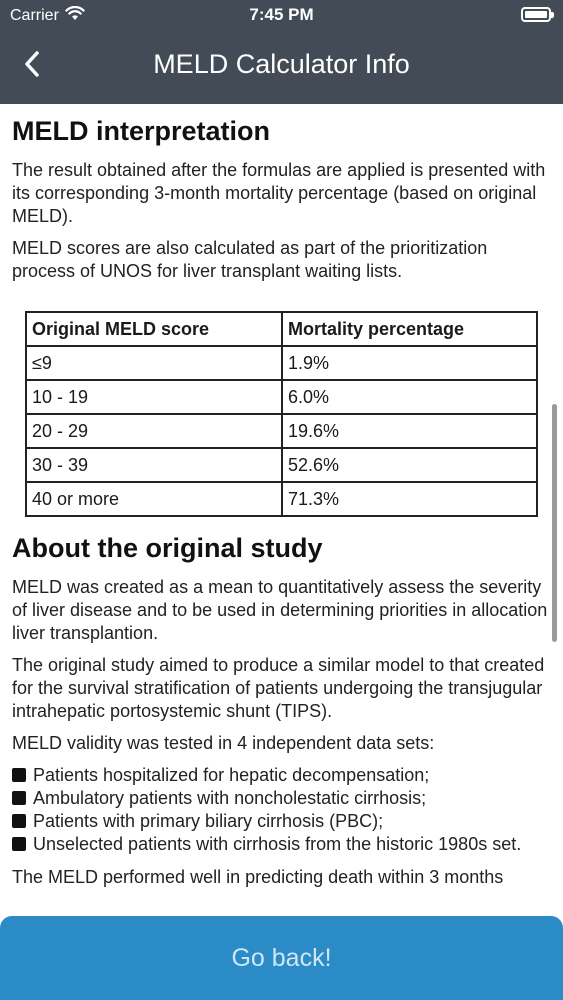 The height and width of the screenshot is (1000, 563). What do you see at coordinates (409, 329) in the screenshot?
I see `table-header-cell: Mortality percentage` at bounding box center [409, 329].